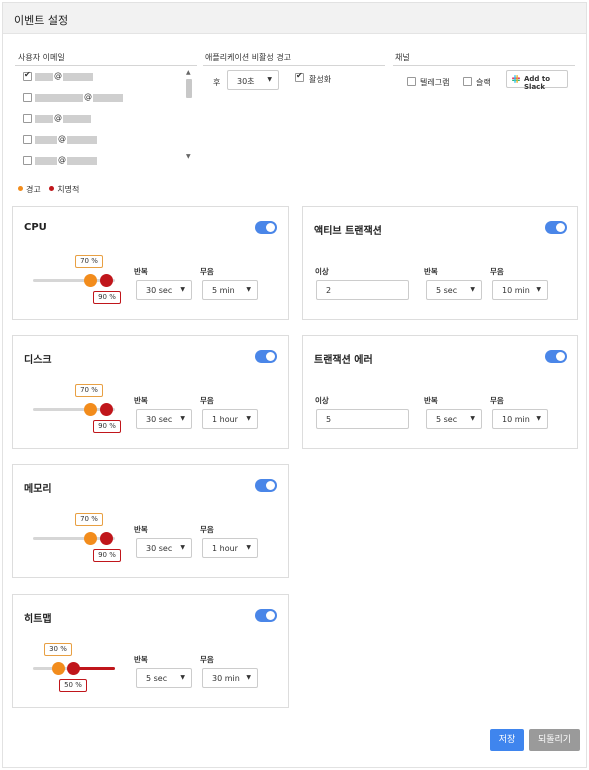  Describe the element at coordinates (440, 263) in the screenshot. I see `active-transaction-card: 액티브 트랜잭션 이상 2 반복 5 sec ▼ 무음 10 min ▼` at that location.